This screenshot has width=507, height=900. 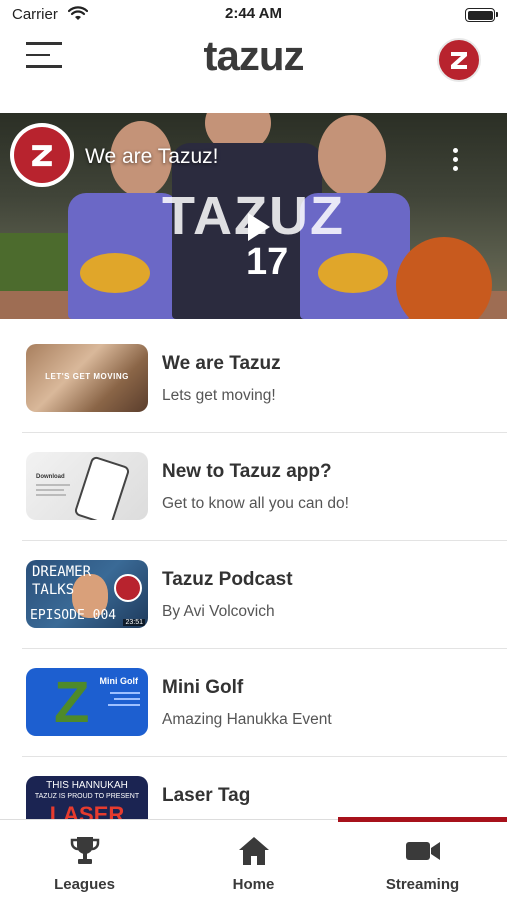 What do you see at coordinates (84, 884) in the screenshot?
I see `tab-label: Leagues` at bounding box center [84, 884].